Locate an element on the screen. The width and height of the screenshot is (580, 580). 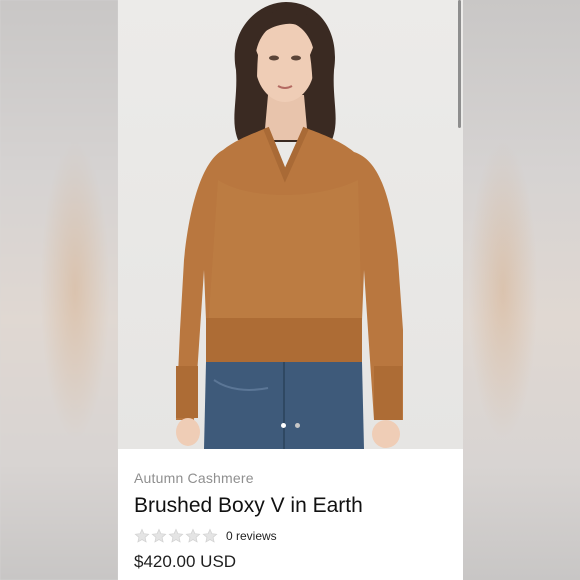
rating-stars is located at coordinates (176, 536).